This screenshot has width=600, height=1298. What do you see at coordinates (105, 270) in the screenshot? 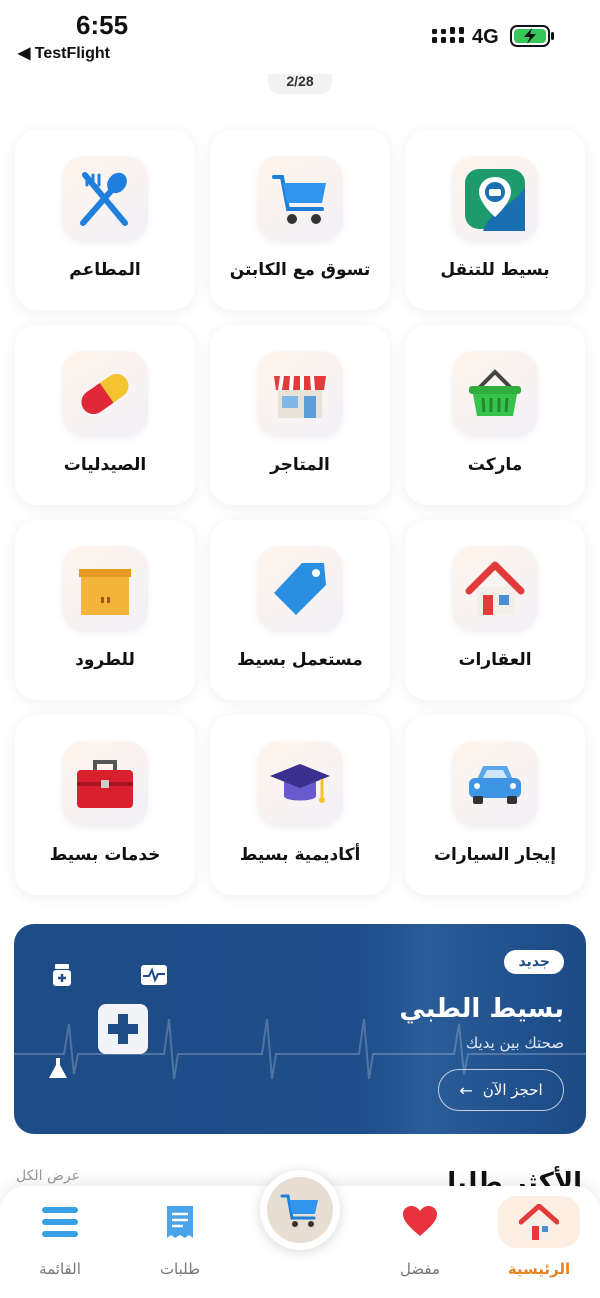
I see `service-label: المطاعم` at bounding box center [105, 270].